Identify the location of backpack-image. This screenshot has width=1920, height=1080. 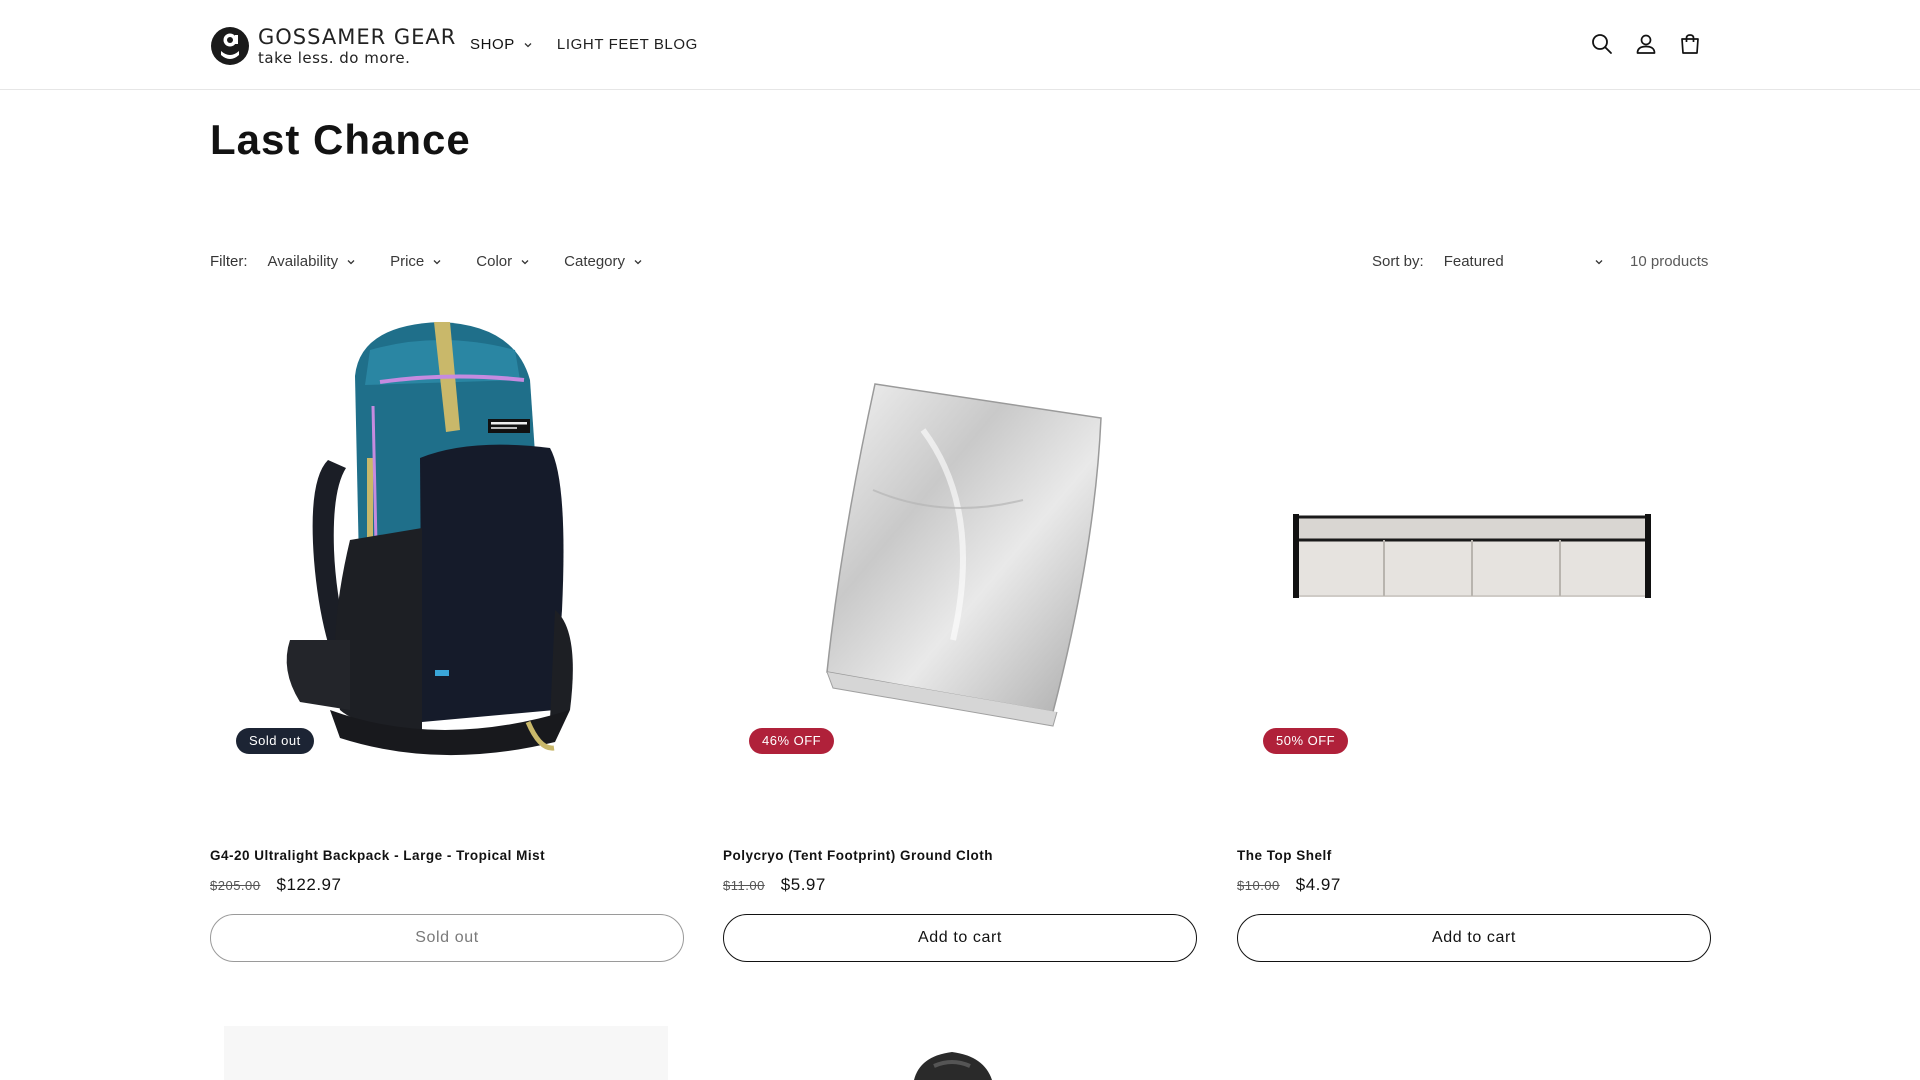
(429, 539).